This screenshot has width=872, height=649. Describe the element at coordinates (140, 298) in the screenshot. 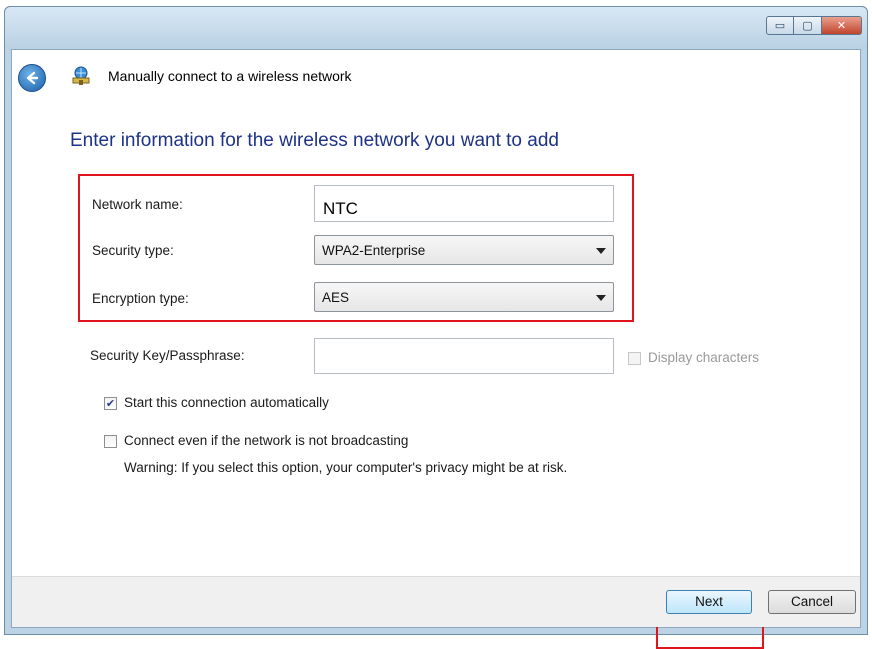

I see `encryption-type-label: Encryption type:` at that location.